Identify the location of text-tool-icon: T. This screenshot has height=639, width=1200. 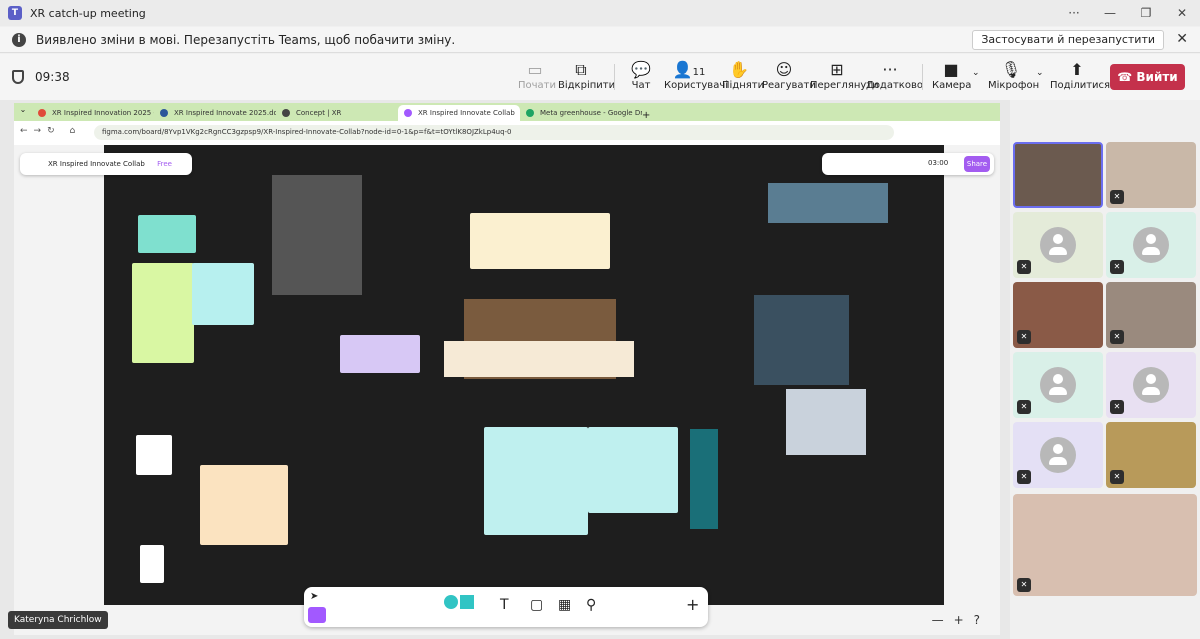
(504, 605).